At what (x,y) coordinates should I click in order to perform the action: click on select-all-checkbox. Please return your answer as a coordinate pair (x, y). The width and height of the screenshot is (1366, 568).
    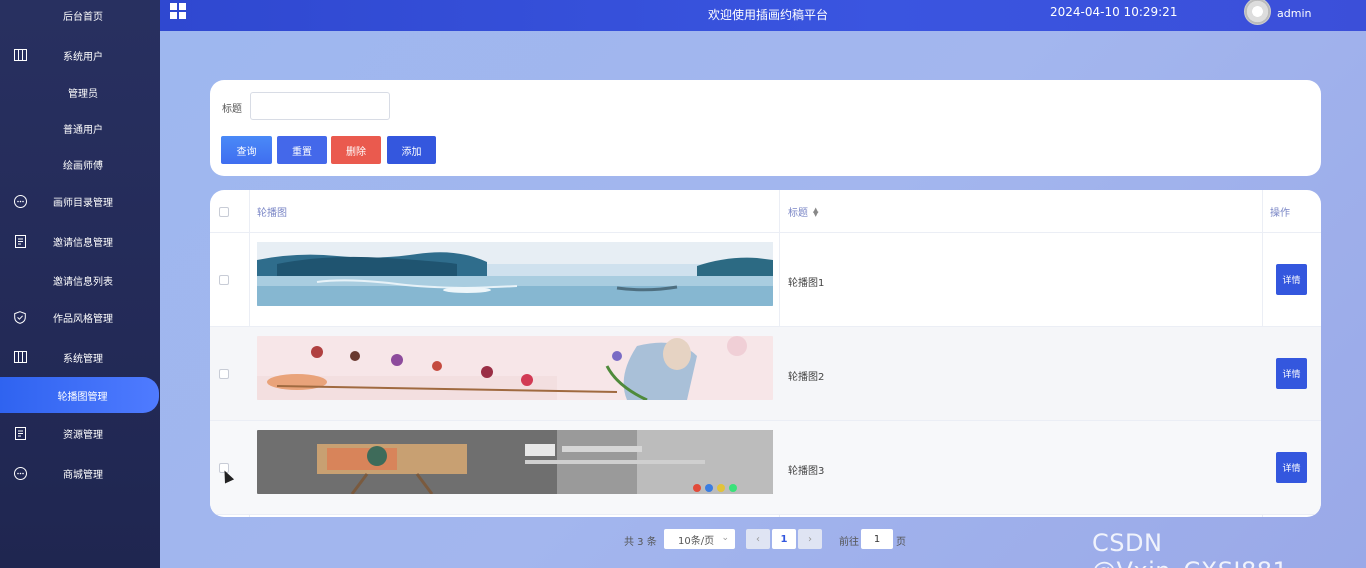
    Looking at the image, I should click on (224, 212).